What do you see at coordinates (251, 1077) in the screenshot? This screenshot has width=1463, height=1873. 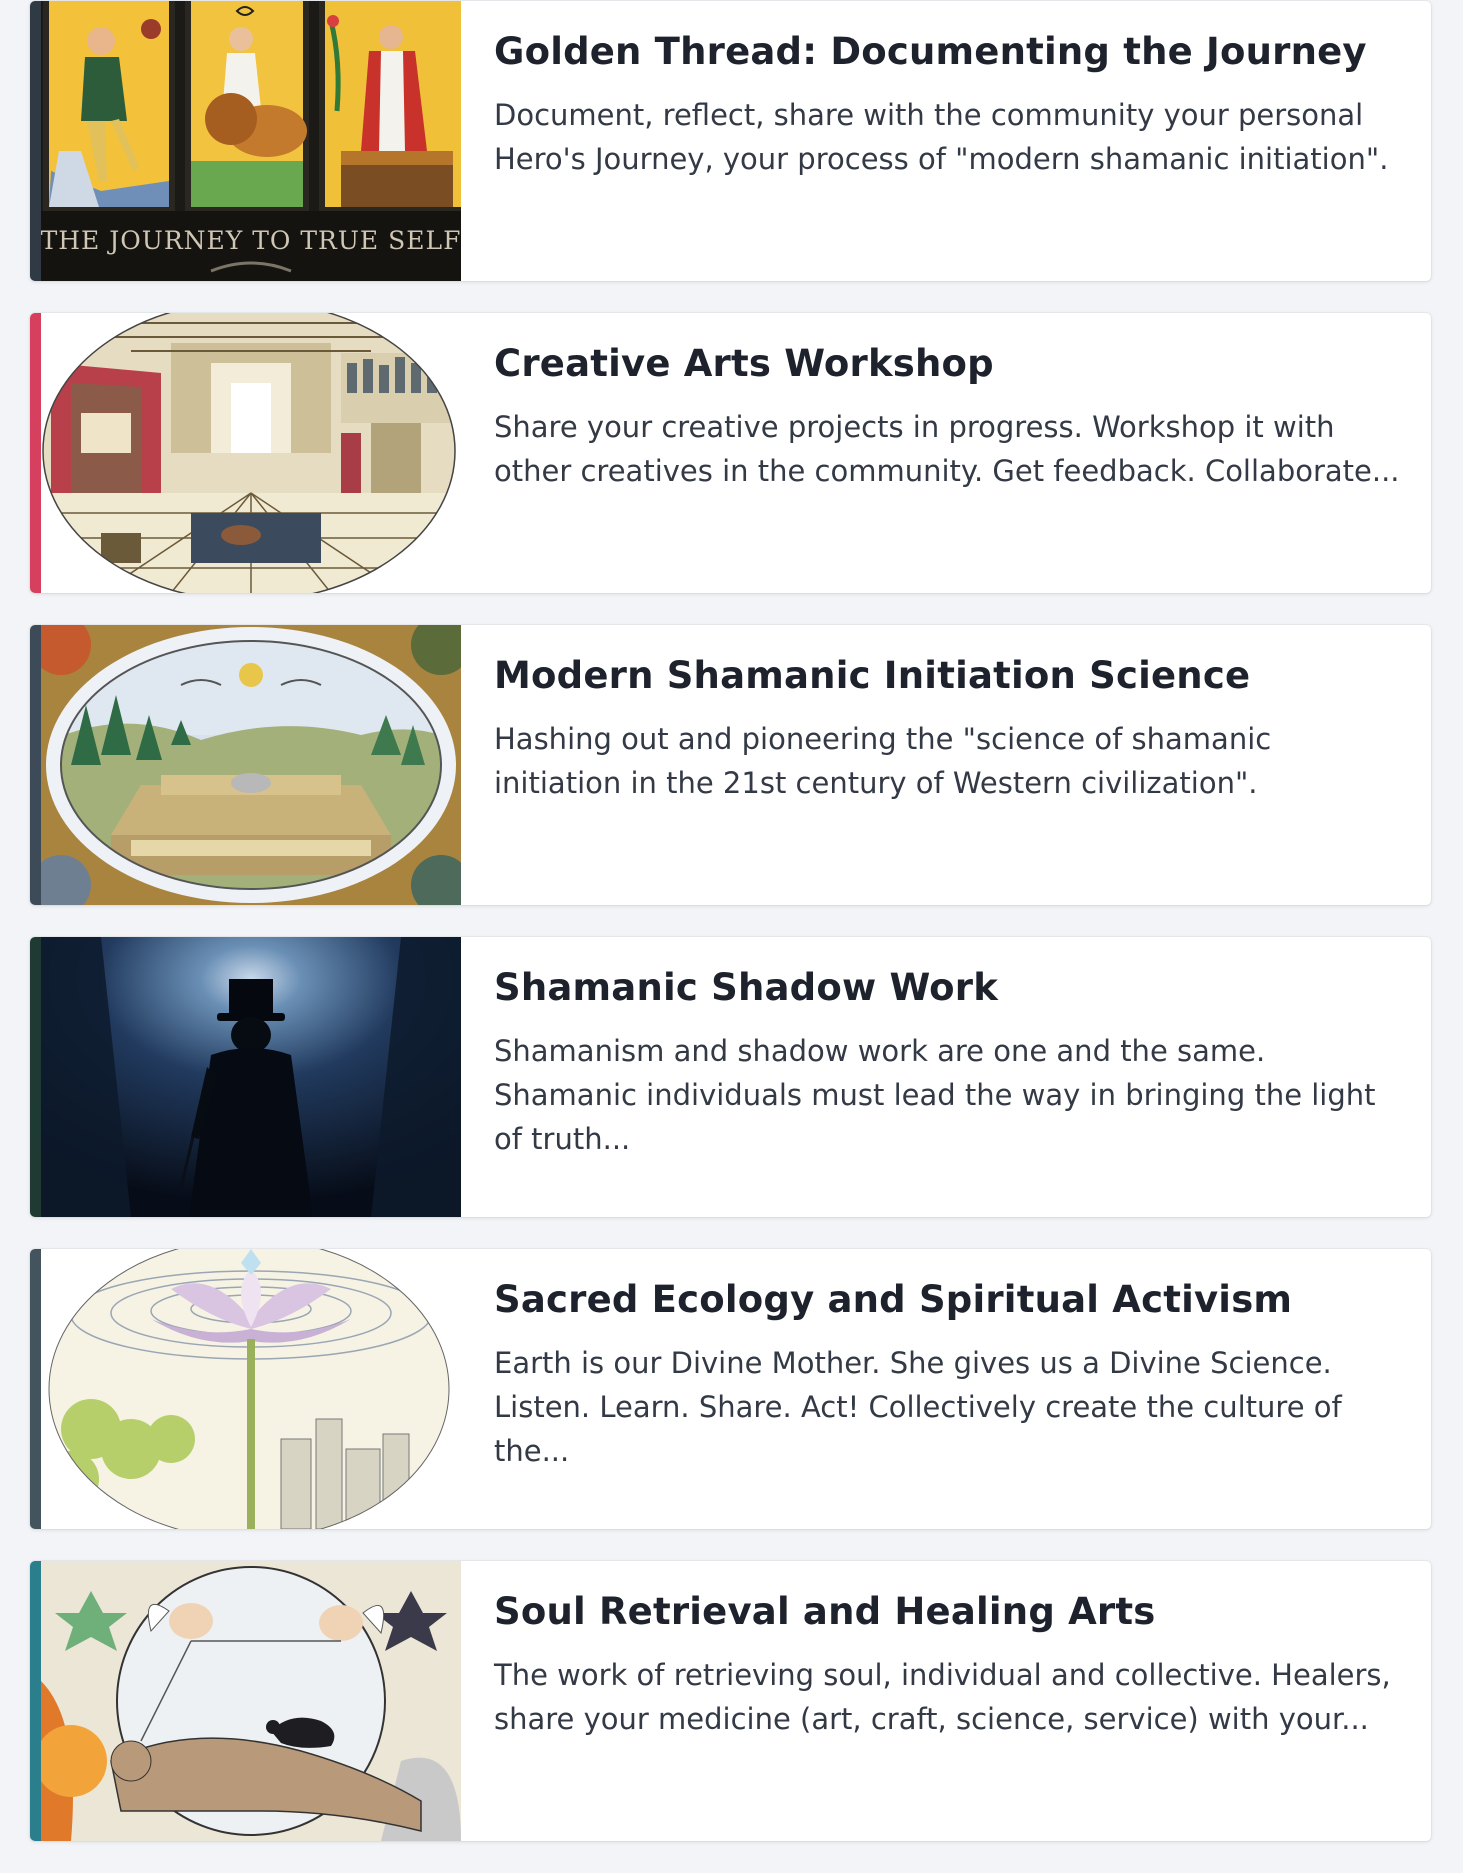 I see `shadow-figure-top-hat-image` at bounding box center [251, 1077].